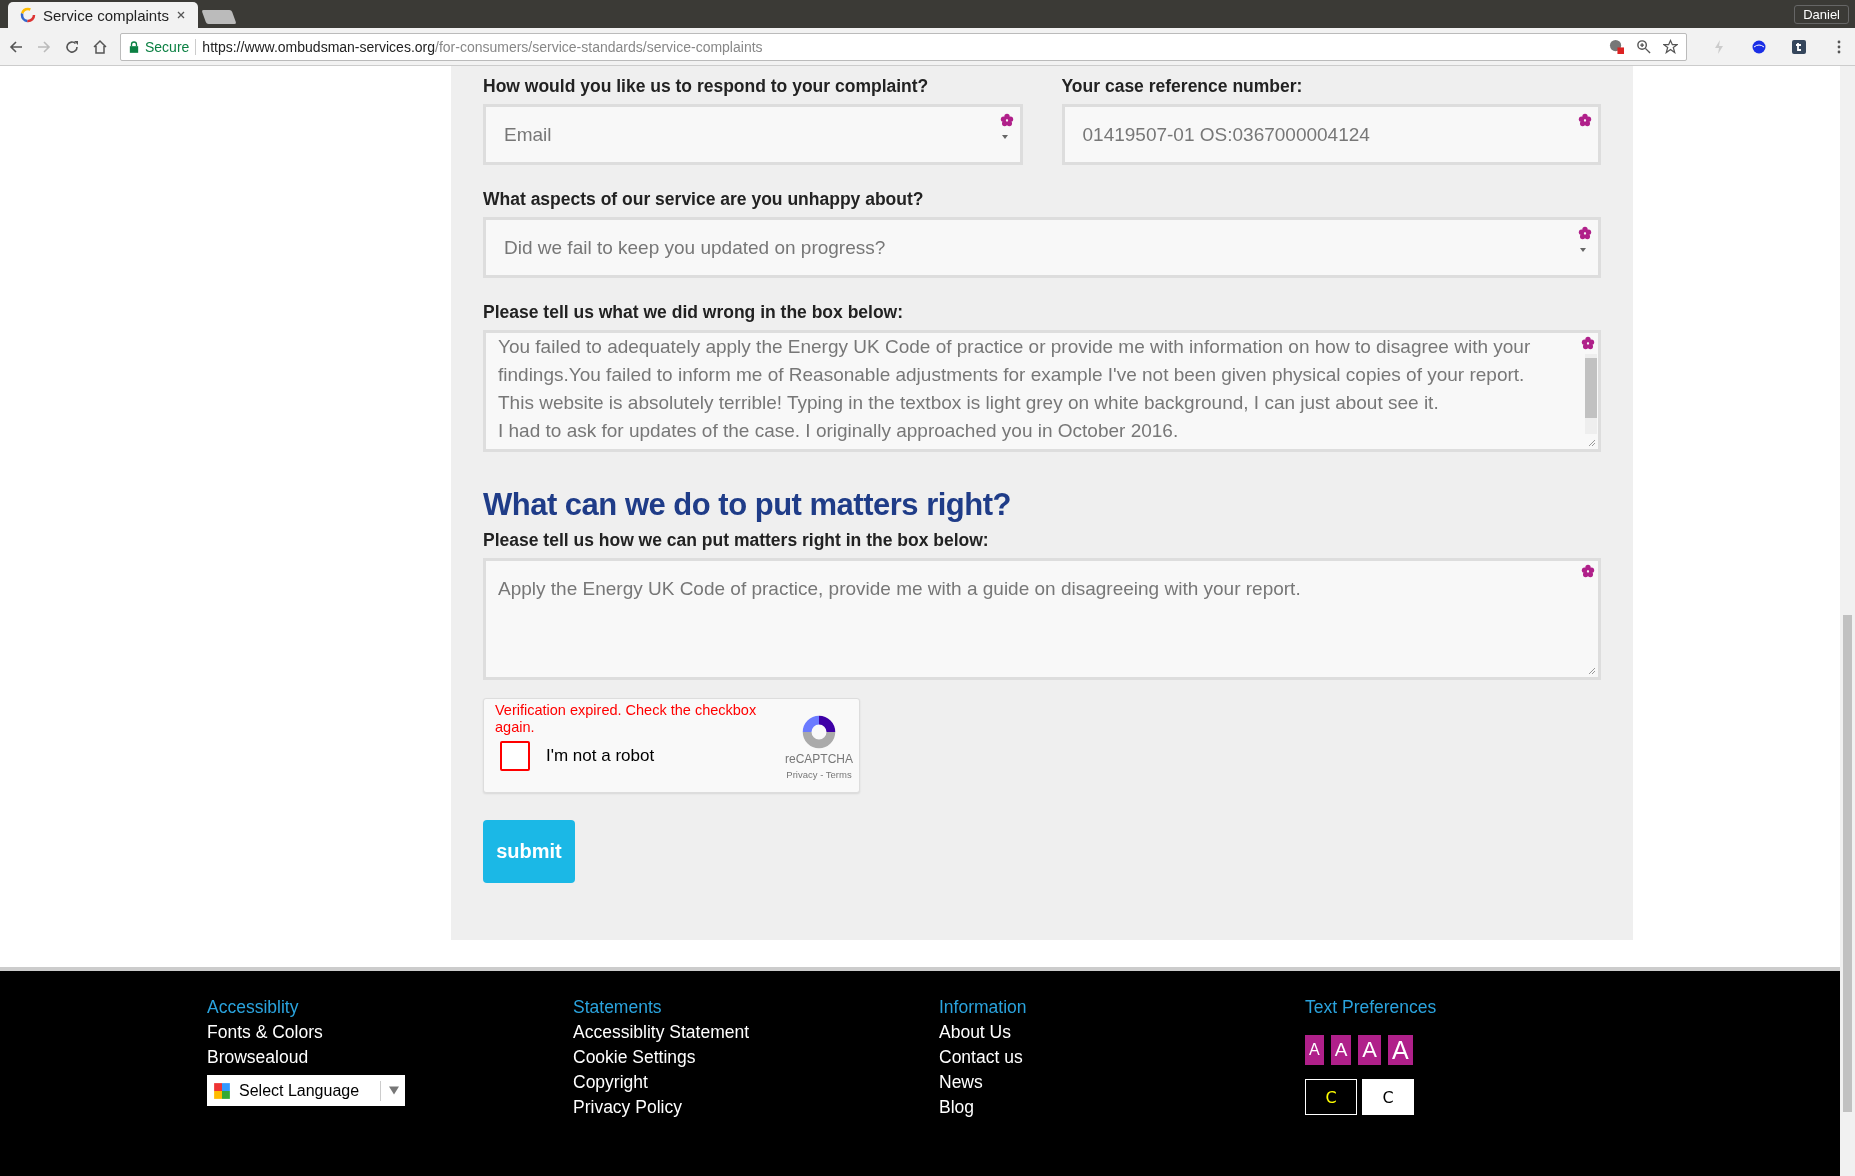 The height and width of the screenshot is (1176, 1855). Describe the element at coordinates (838, 774) in the screenshot. I see `terms-link: Terms` at that location.